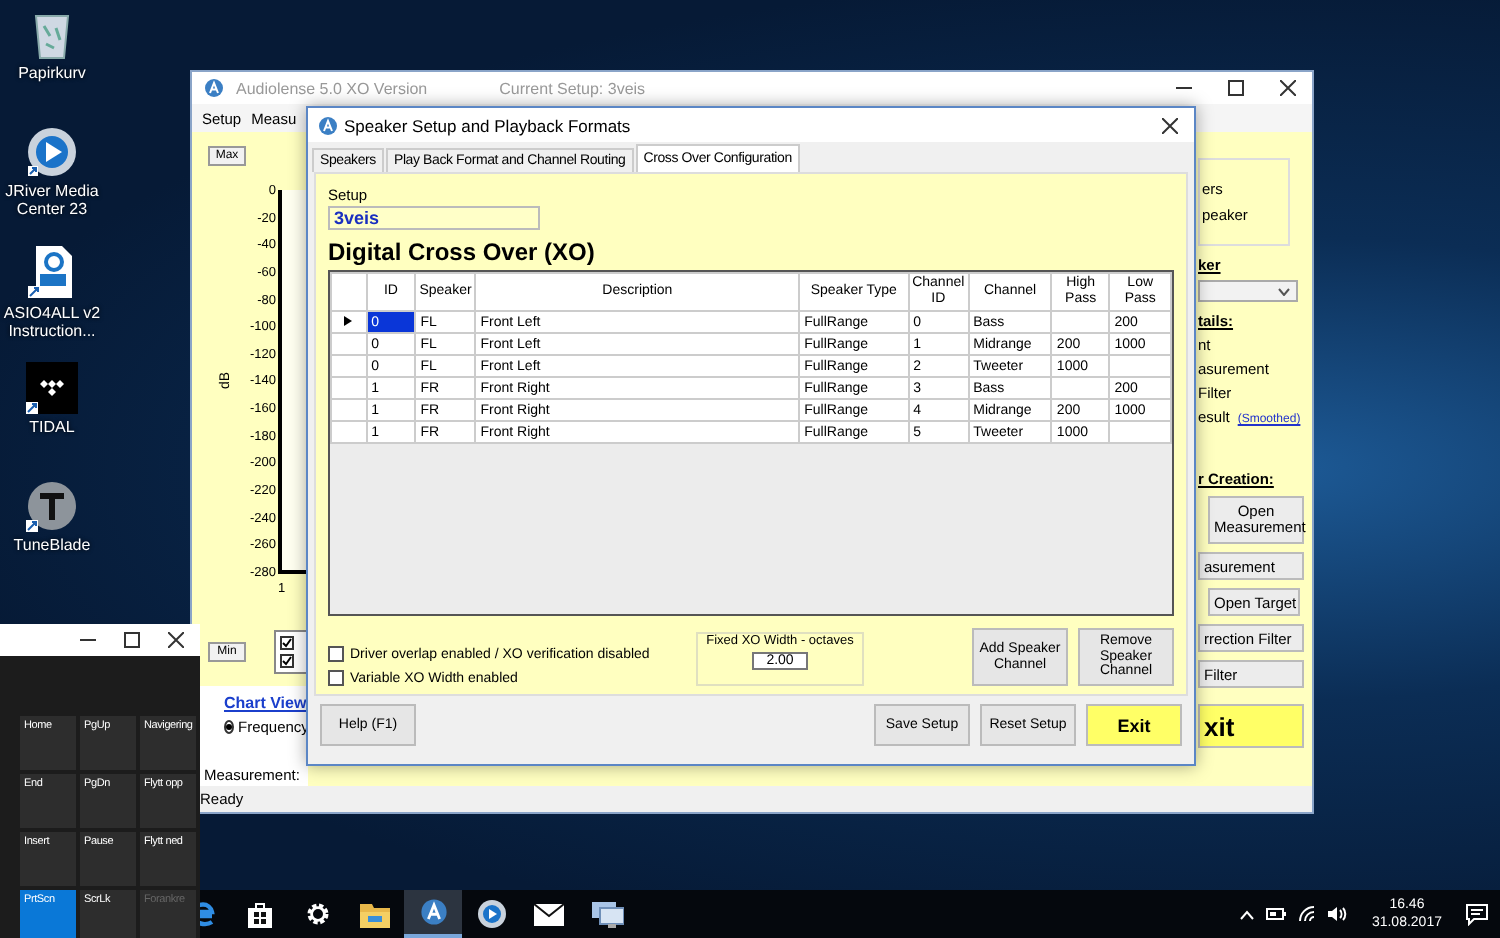 This screenshot has width=1500, height=938. Describe the element at coordinates (259, 914) in the screenshot. I see `shopping-bag-icon` at that location.